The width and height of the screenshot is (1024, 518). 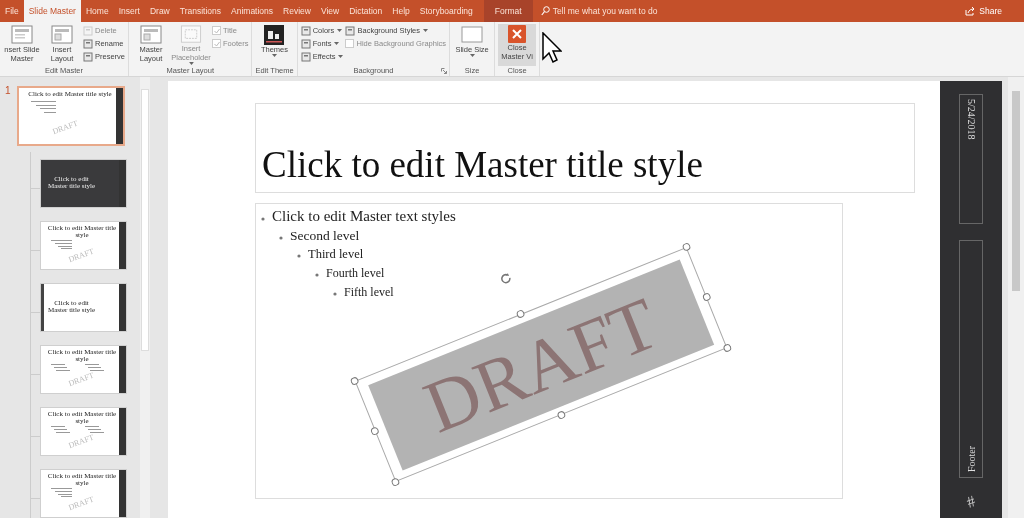 What do you see at coordinates (52, 11) in the screenshot?
I see `ribbon-tab: Slide Master` at bounding box center [52, 11].